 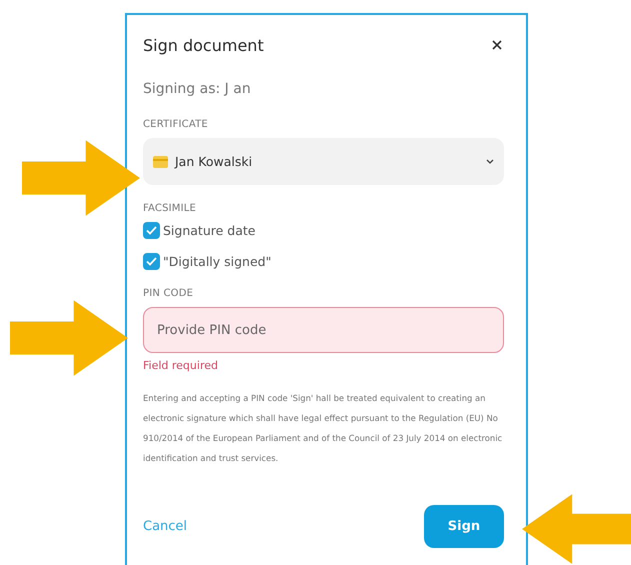 What do you see at coordinates (165, 526) in the screenshot?
I see `cancel-button: Cancel` at bounding box center [165, 526].